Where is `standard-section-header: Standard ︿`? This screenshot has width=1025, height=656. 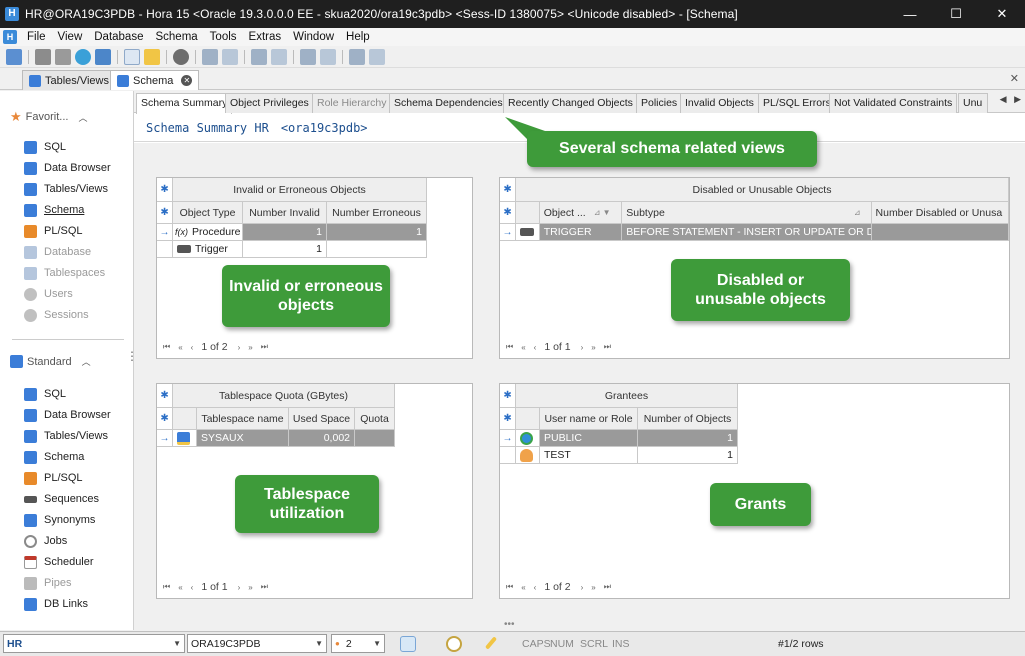
standard-section-header: Standard ︿ is located at coordinates (50, 361).